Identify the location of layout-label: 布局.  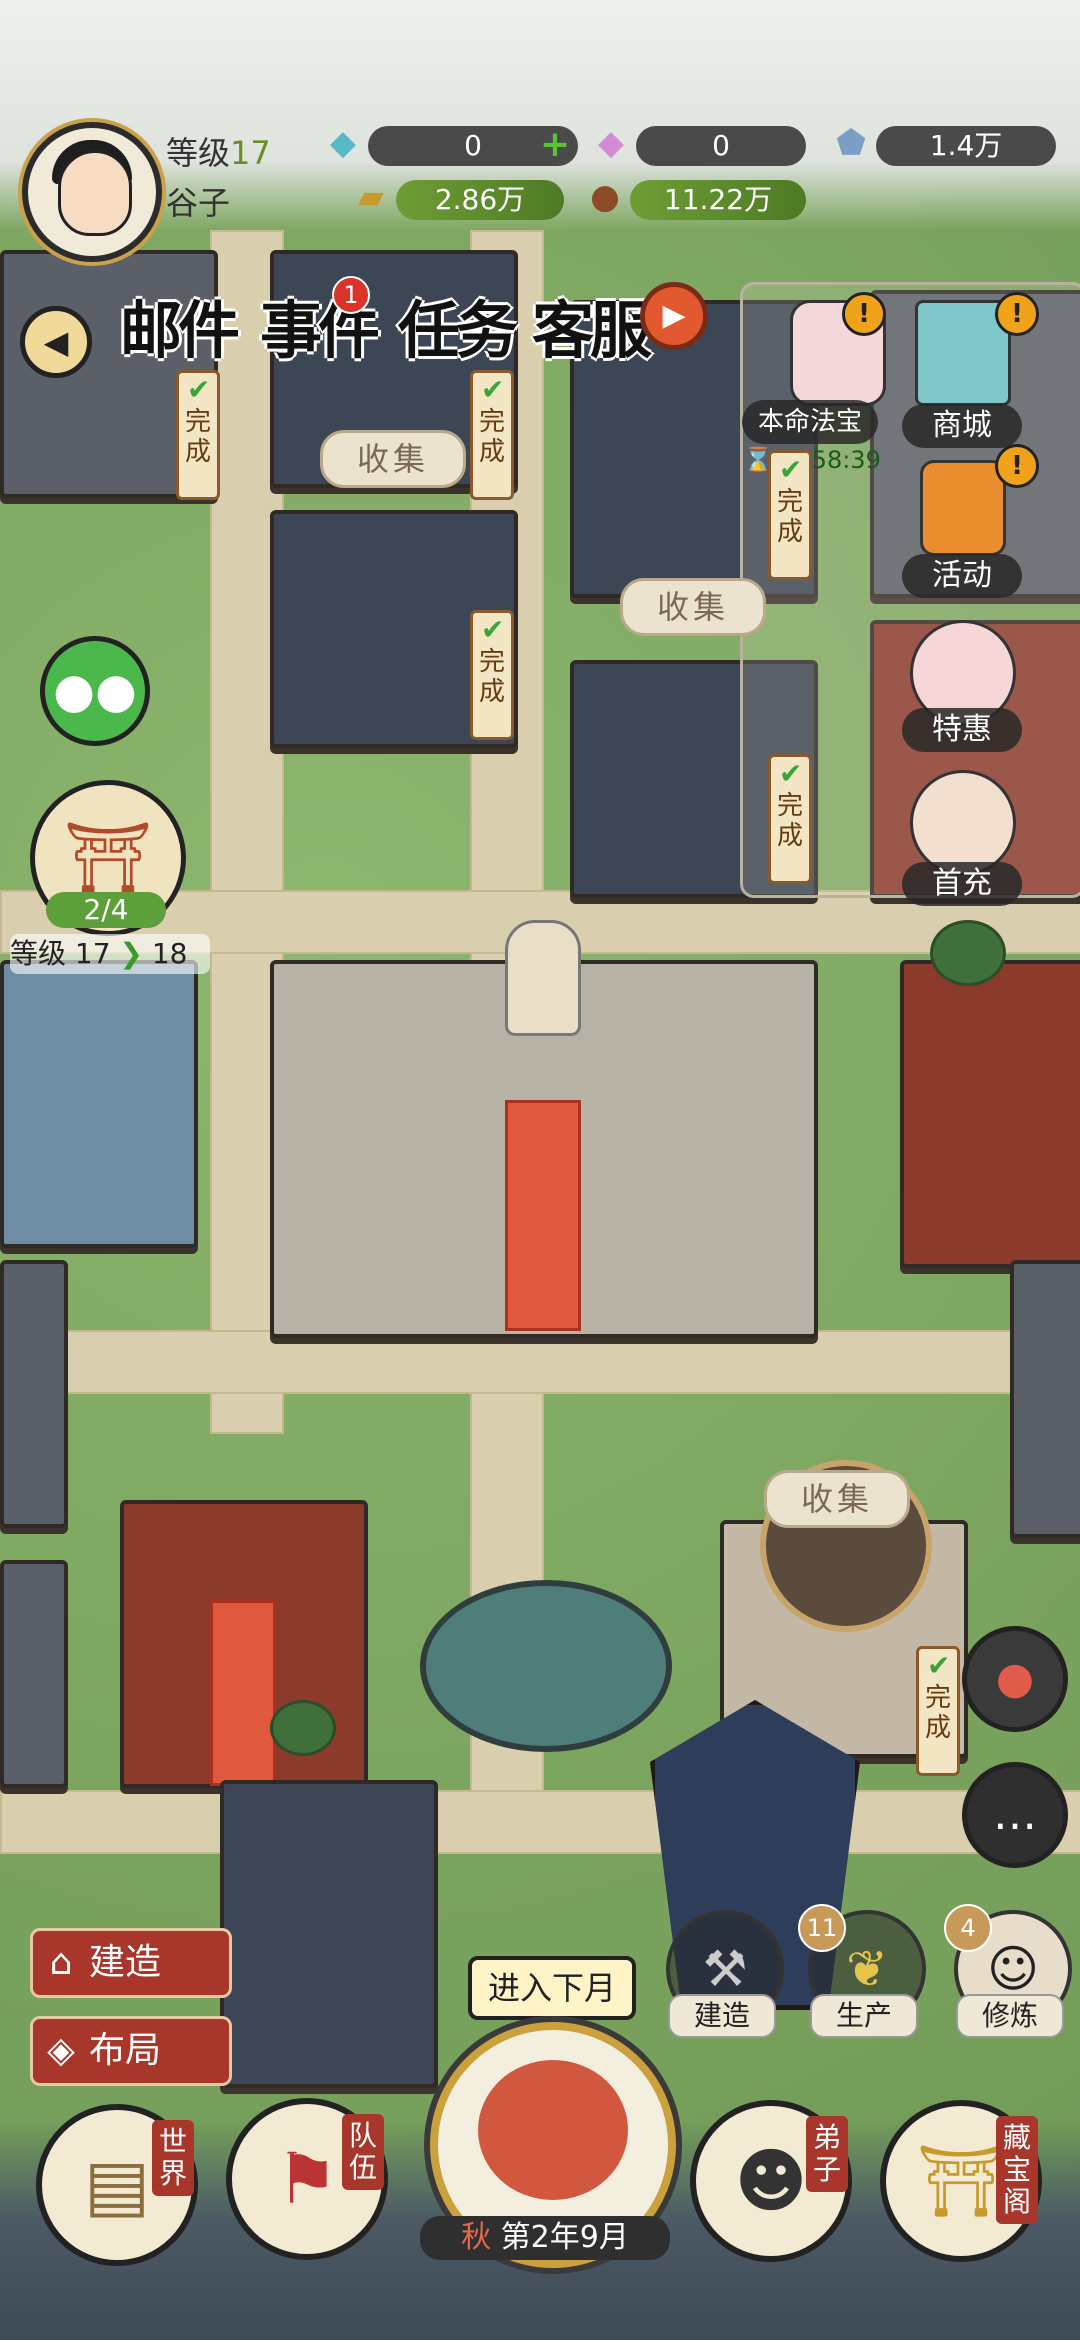
(125, 2050).